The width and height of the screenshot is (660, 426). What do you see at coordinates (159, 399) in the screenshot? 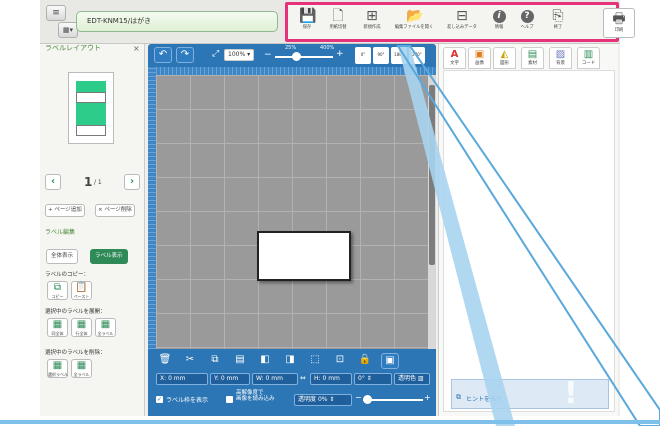
I see `show-frame-checkbox: ✓` at bounding box center [159, 399].